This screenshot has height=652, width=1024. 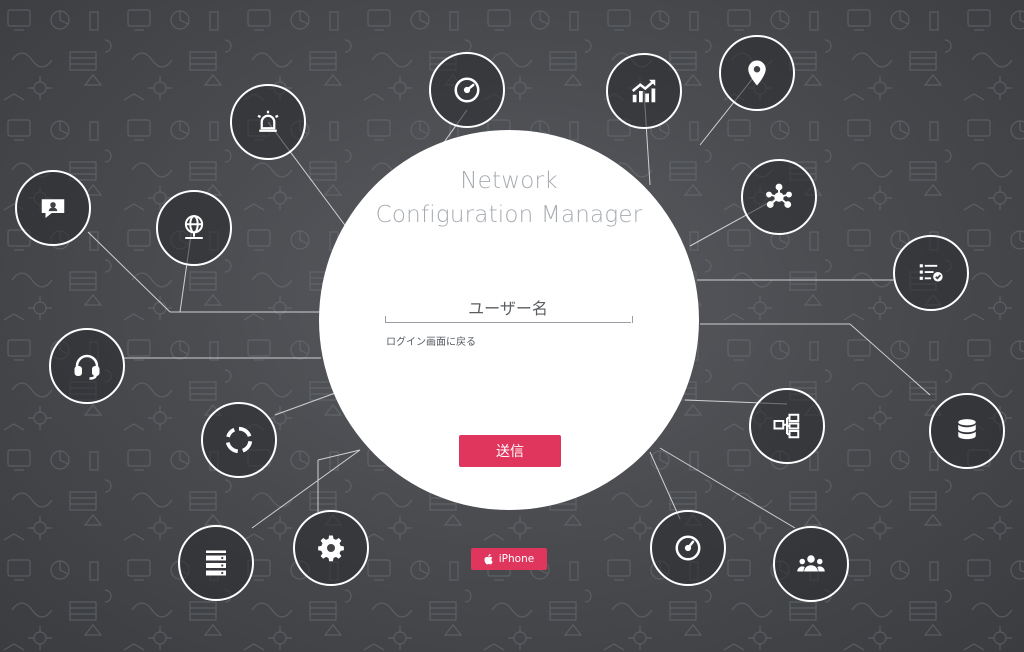 I want to click on map-pin-node, so click(x=757, y=73).